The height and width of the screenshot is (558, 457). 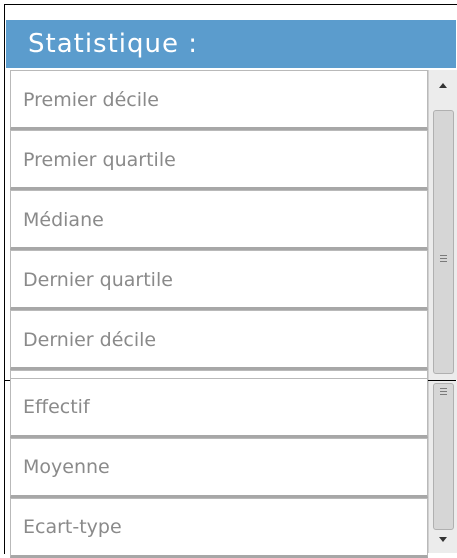 I want to click on bottom-scrollbar, so click(x=442, y=467).